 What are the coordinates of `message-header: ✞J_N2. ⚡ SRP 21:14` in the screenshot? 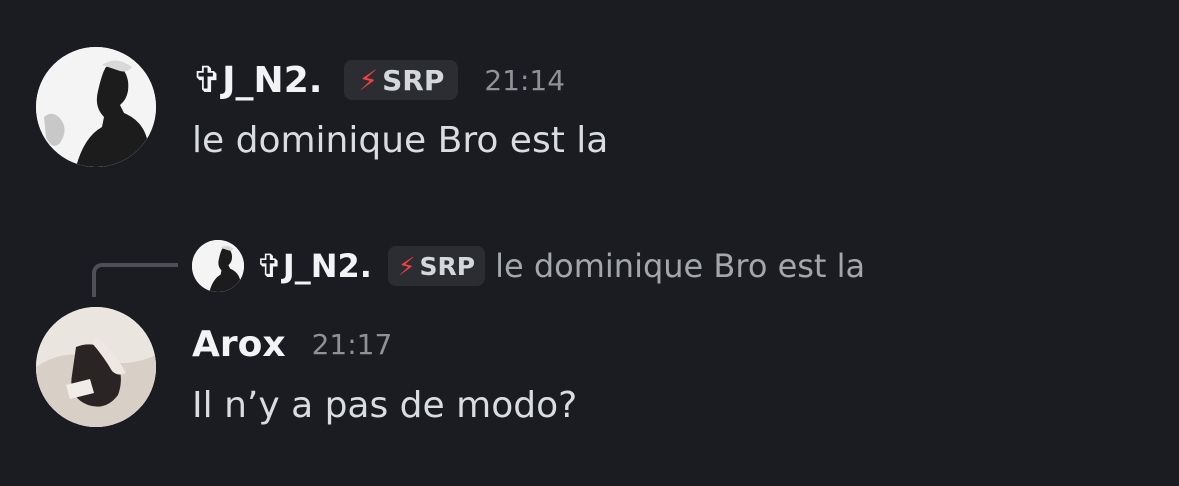 It's located at (378, 80).